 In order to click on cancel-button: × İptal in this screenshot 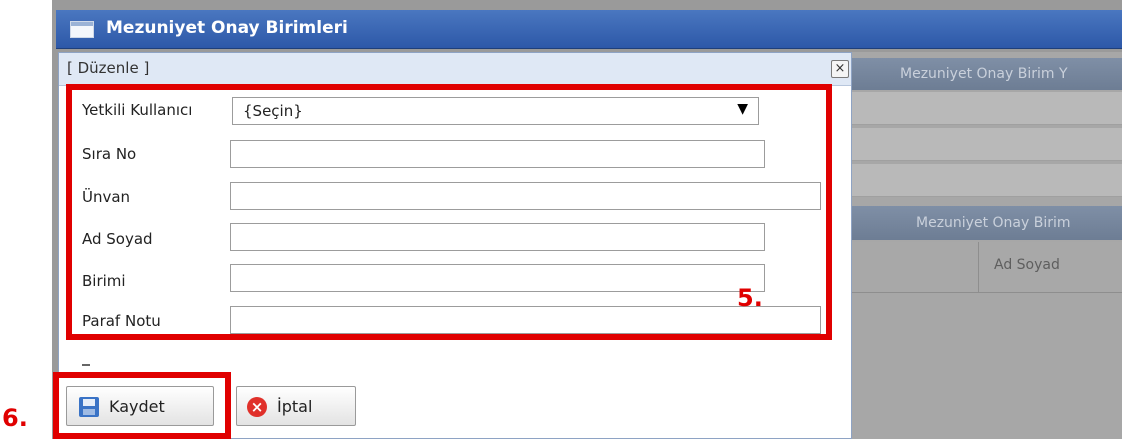, I will do `click(296, 406)`.